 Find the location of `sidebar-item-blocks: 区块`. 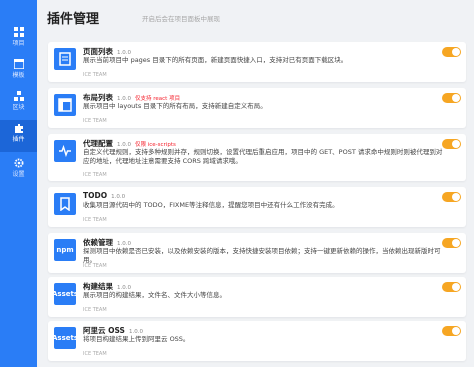

sidebar-item-blocks: 区块 is located at coordinates (18, 104).